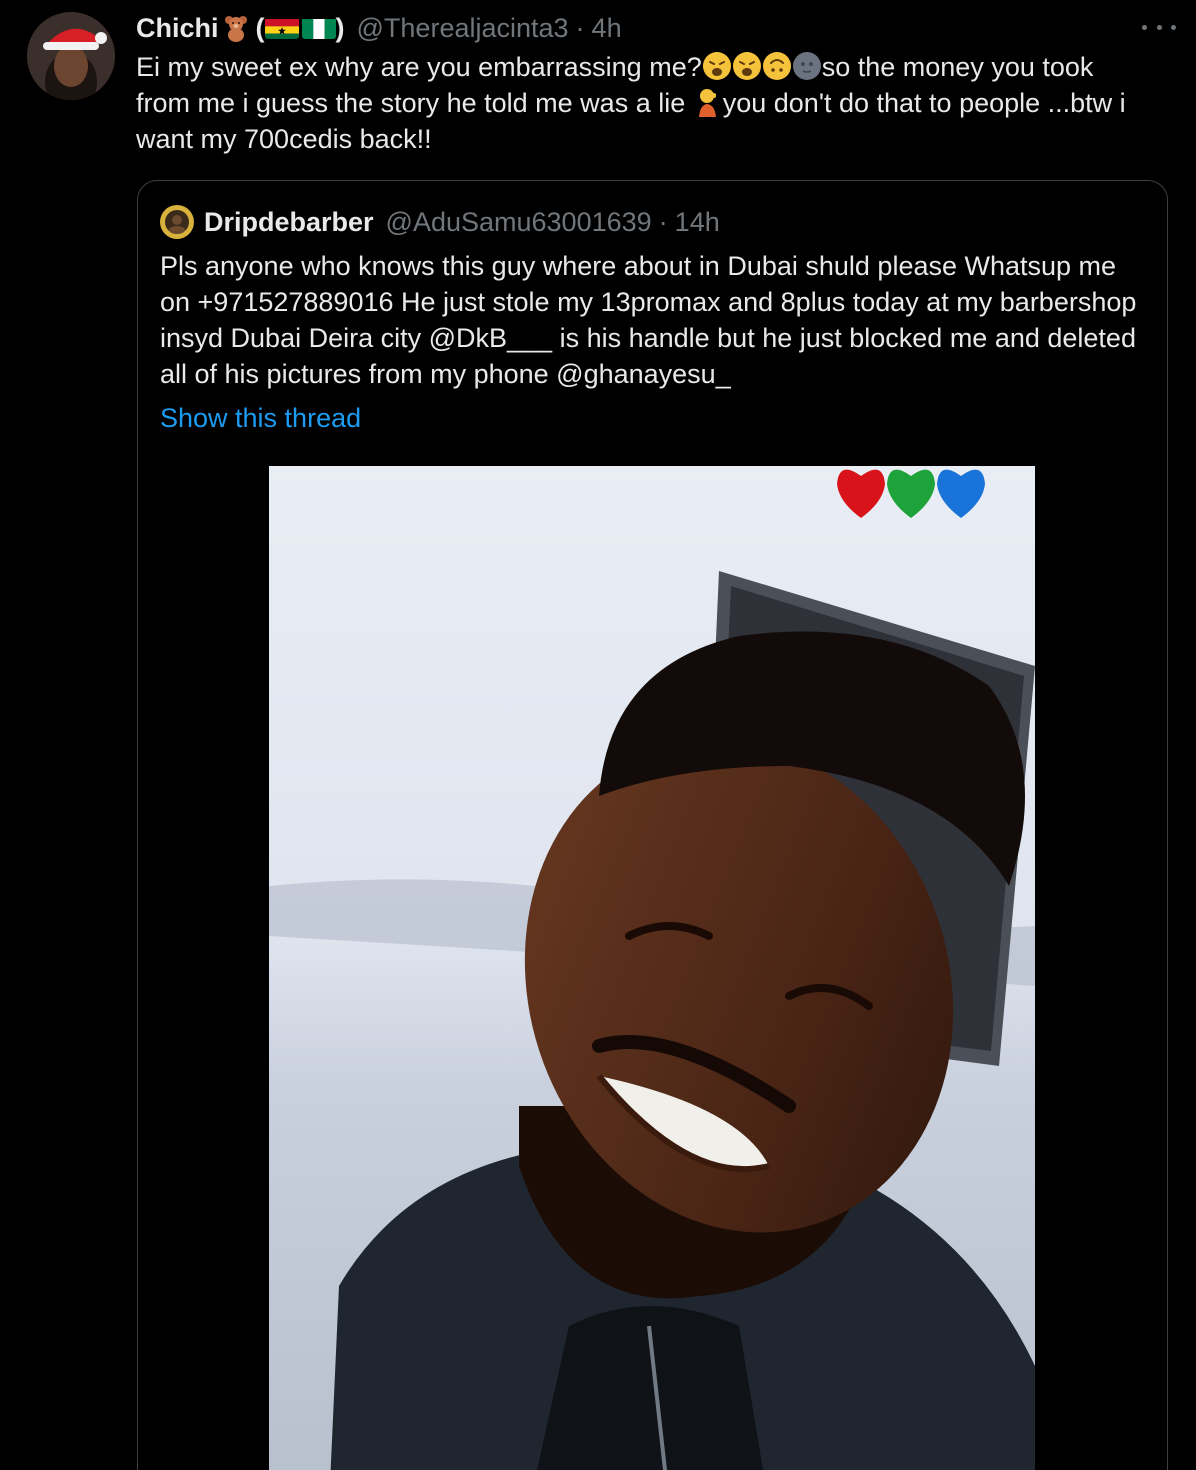  Describe the element at coordinates (708, 102) in the screenshot. I see `person-facepalm-emoji-icon` at that location.